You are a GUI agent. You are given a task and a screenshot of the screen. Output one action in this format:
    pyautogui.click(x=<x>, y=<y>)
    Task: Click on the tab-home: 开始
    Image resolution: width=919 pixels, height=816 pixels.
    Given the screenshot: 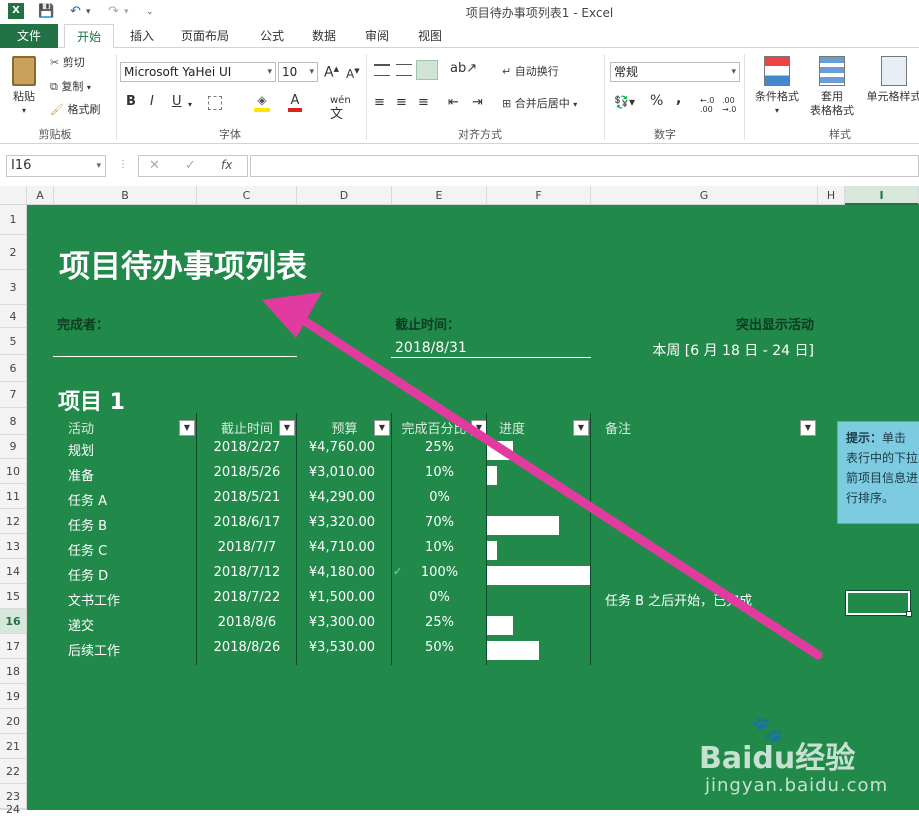 What is the action you would take?
    pyautogui.click(x=89, y=36)
    